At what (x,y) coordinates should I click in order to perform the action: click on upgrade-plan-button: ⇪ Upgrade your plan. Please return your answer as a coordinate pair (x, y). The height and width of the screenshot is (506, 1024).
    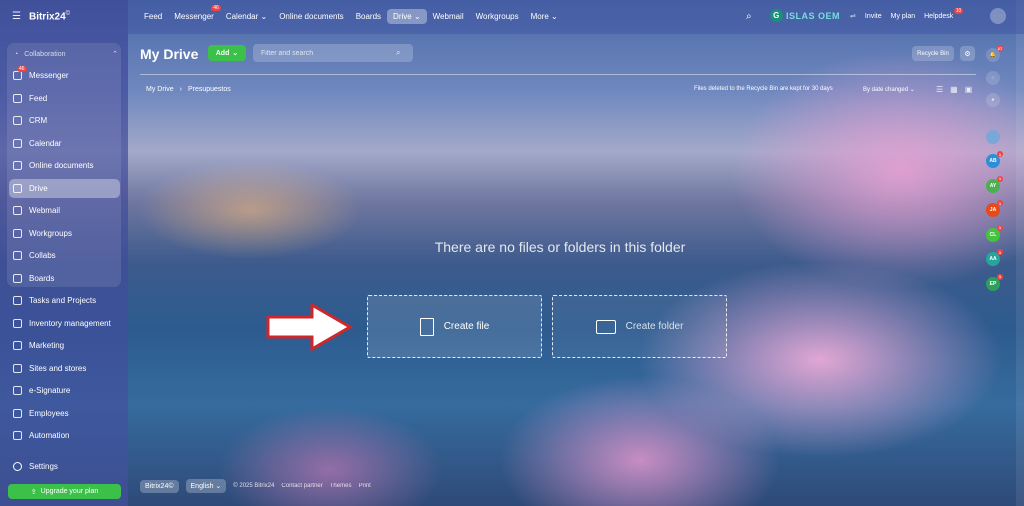
    Looking at the image, I should click on (64, 491).